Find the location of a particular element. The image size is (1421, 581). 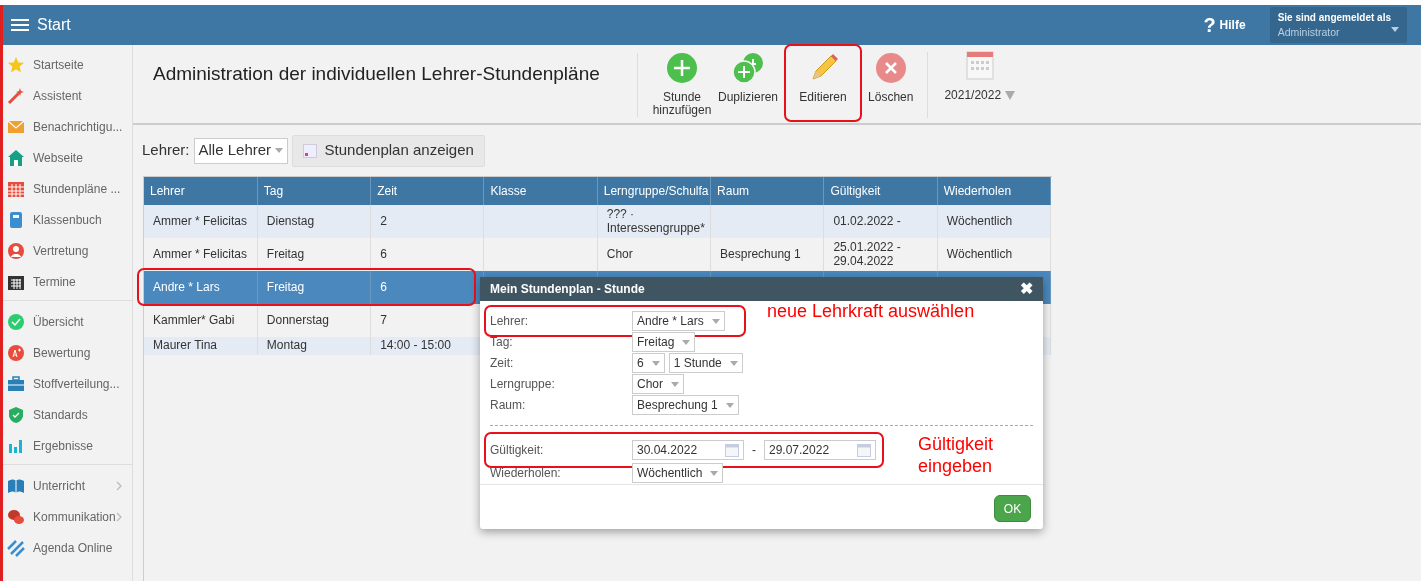

toolbar-button: Stunde hinzufügen is located at coordinates (682, 85).